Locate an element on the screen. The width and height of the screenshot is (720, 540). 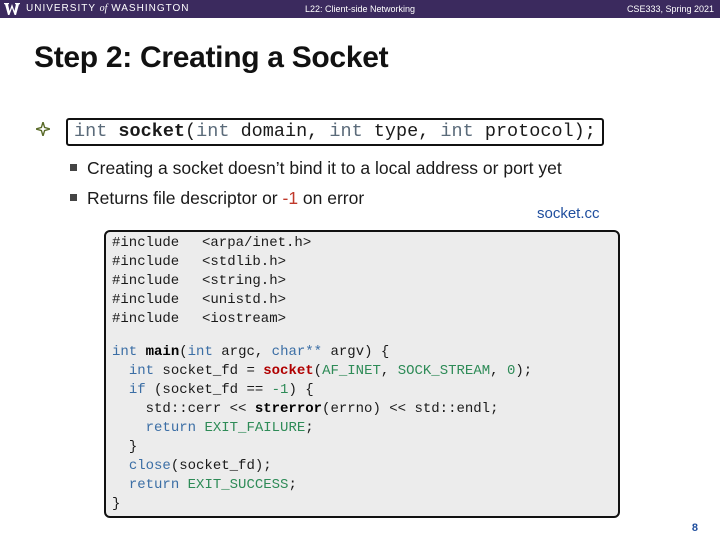
lecture-title: L22: Client-side Networking is located at coordinates (360, 9).